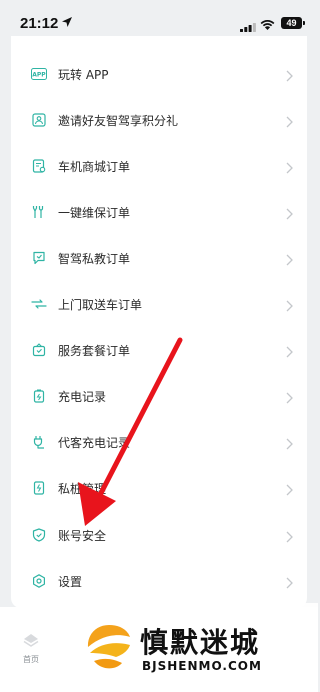 The image size is (320, 692). Describe the element at coordinates (159, 581) in the screenshot. I see `menu-item-settings: 设置` at that location.